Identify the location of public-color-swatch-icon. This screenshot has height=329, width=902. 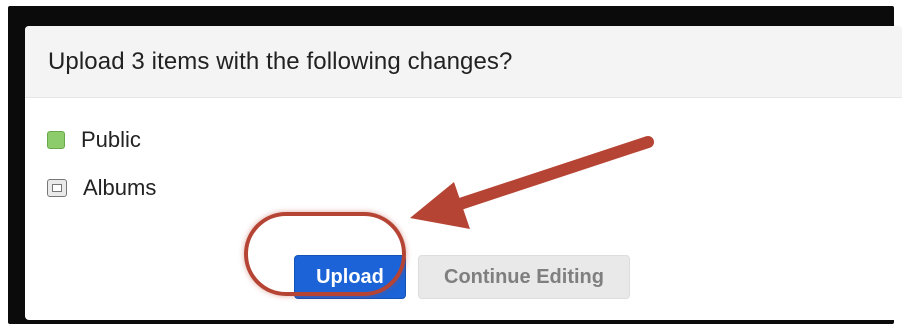
(56, 140).